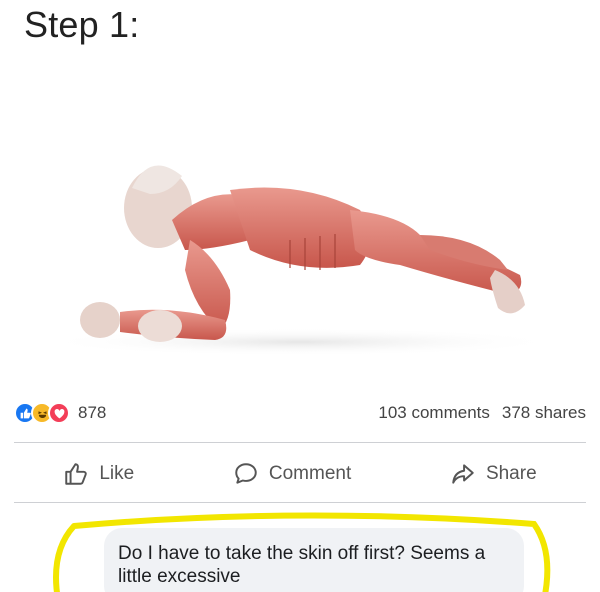 The height and width of the screenshot is (592, 600). What do you see at coordinates (511, 473) in the screenshot?
I see `share-label: Share` at bounding box center [511, 473].